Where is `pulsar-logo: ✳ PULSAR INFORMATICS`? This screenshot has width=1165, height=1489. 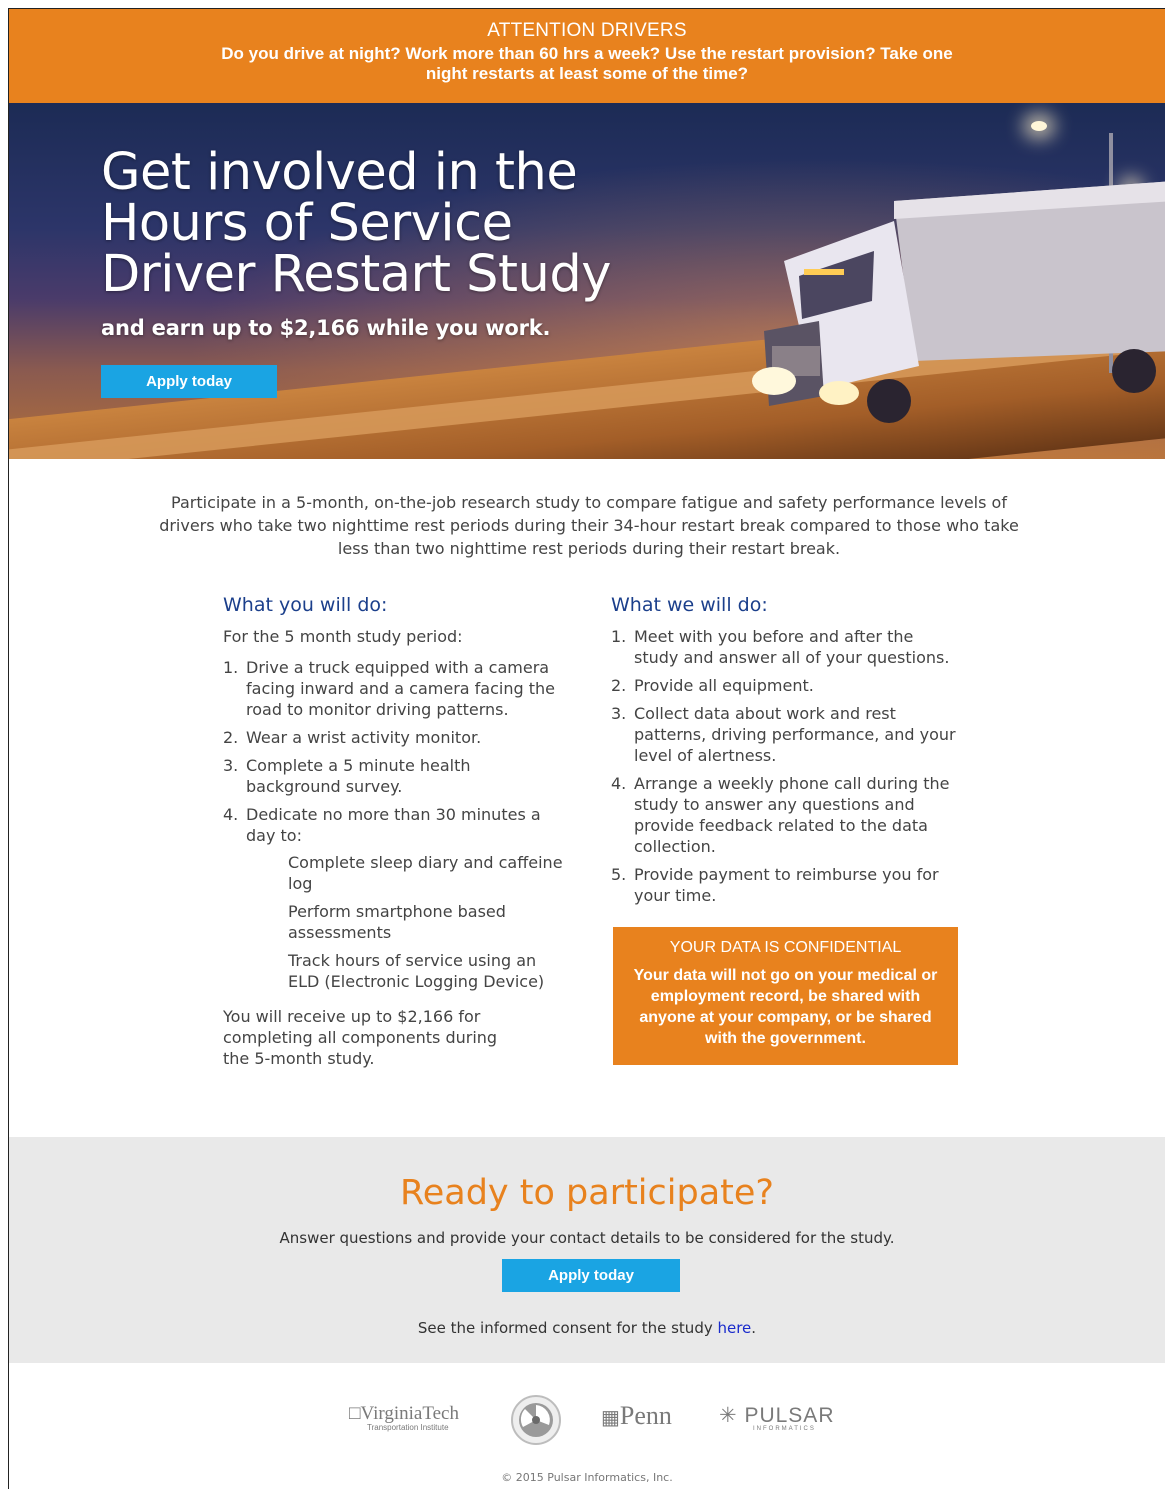 pulsar-logo: ✳ PULSAR INFORMATICS is located at coordinates (776, 1417).